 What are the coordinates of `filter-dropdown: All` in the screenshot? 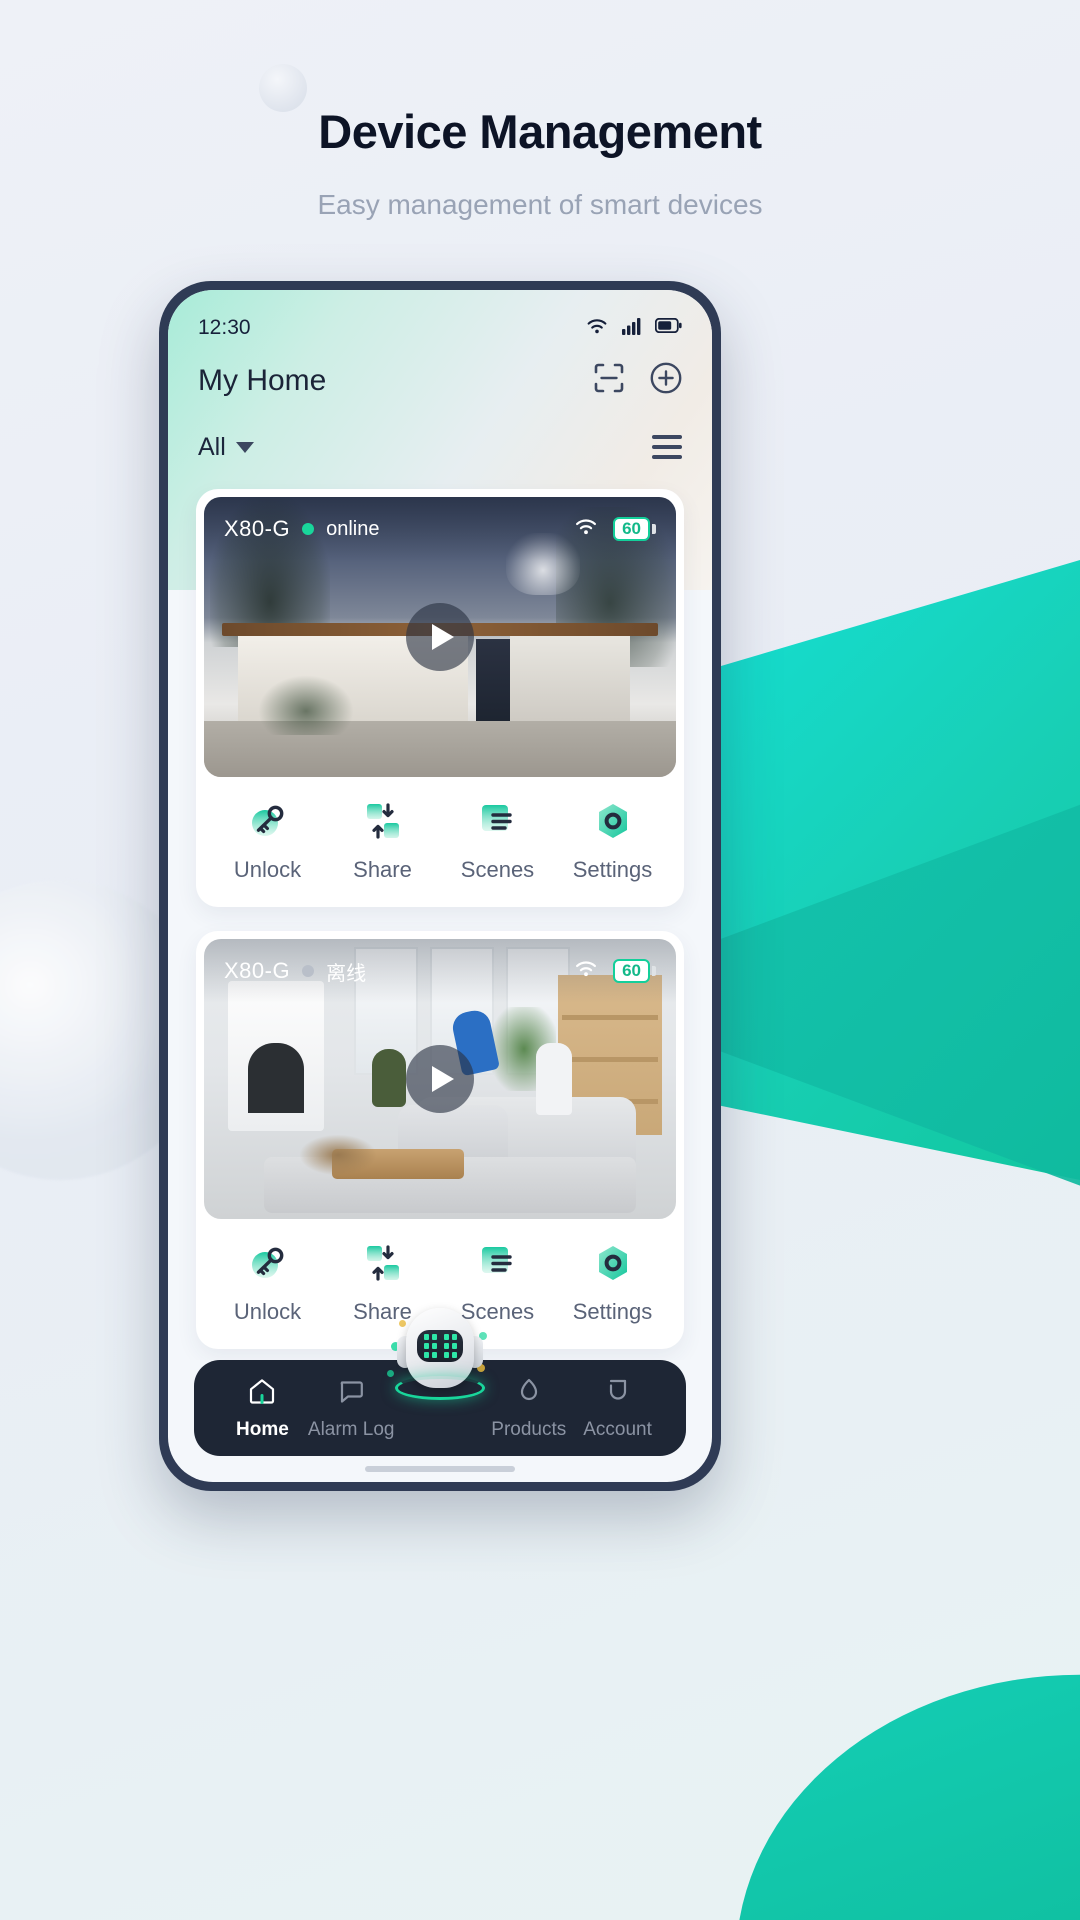 It's located at (226, 447).